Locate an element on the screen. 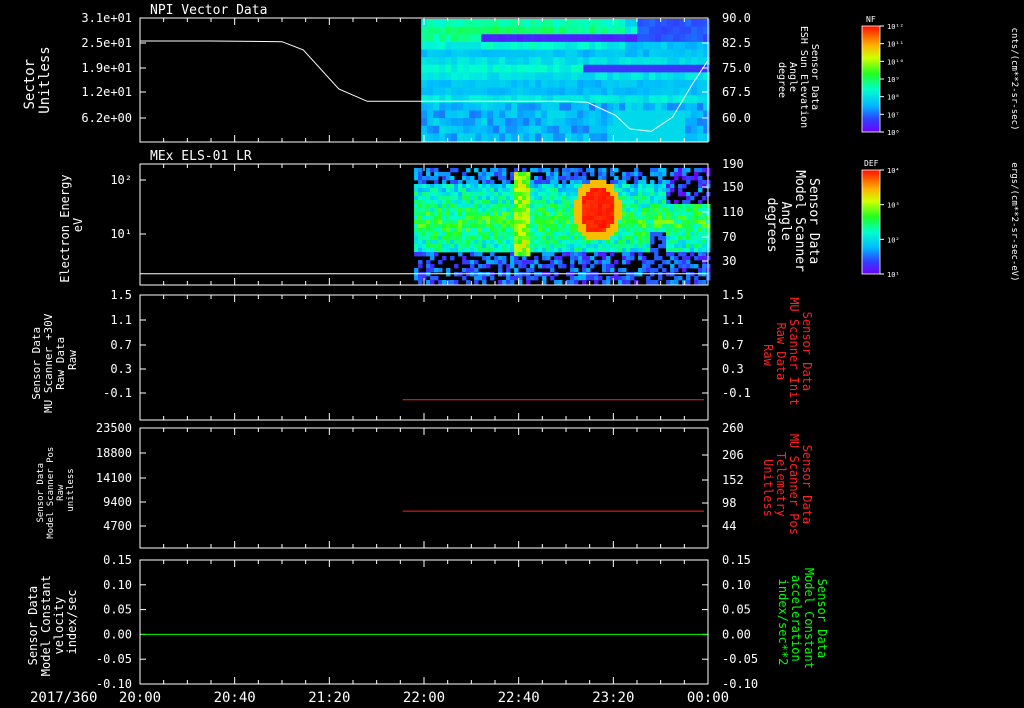 This screenshot has height=708, width=1024. panel-frame is located at coordinates (424, 488).